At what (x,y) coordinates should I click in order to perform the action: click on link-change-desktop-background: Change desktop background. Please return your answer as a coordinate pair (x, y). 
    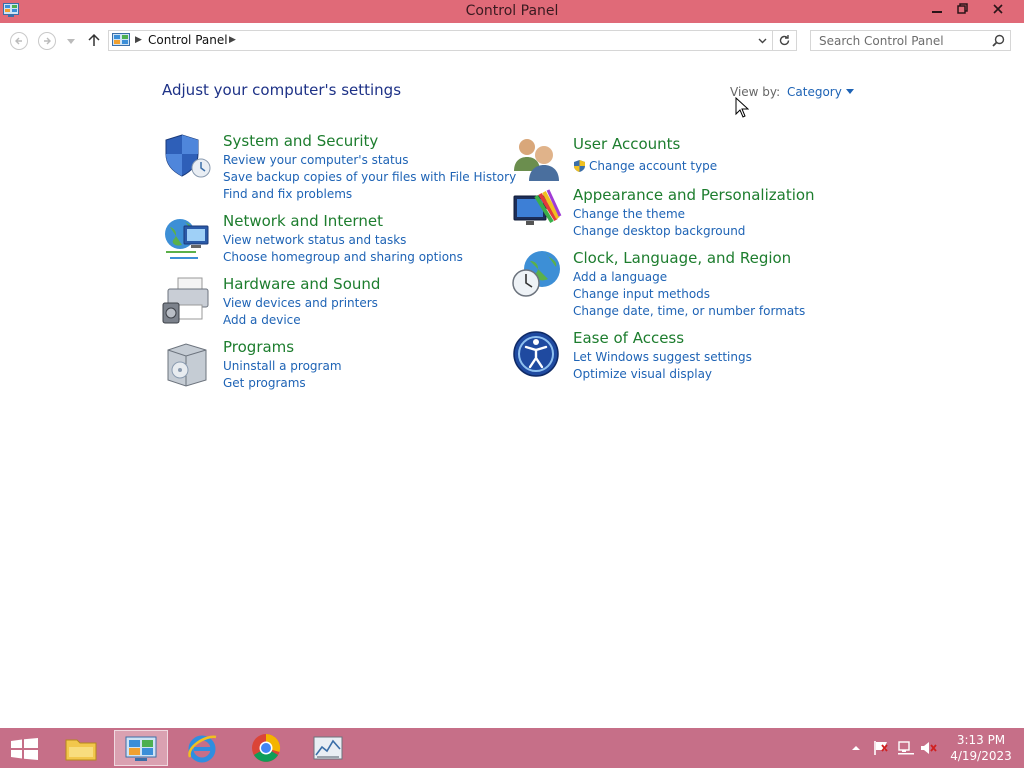
    Looking at the image, I should click on (659, 231).